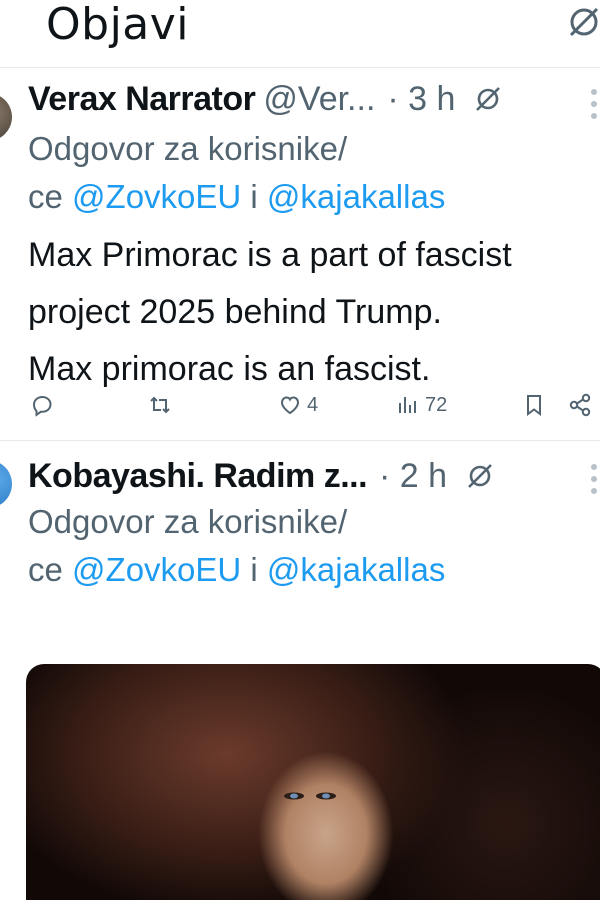 The width and height of the screenshot is (600, 900). Describe the element at coordinates (300, 34) in the screenshot. I see `header: Objavi` at that location.